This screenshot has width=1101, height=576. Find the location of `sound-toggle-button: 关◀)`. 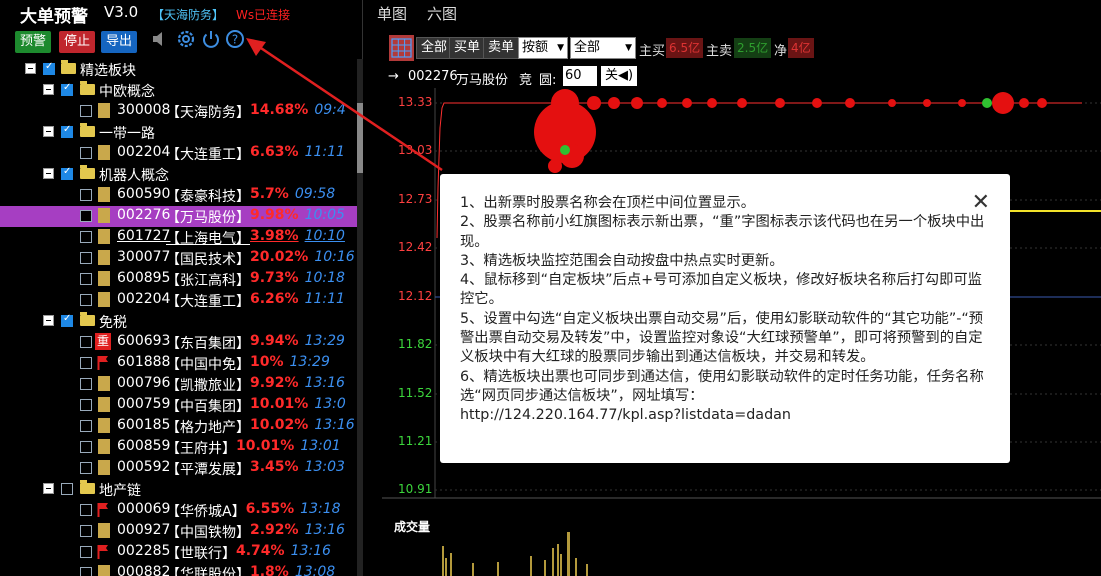

sound-toggle-button: 关◀) is located at coordinates (619, 76).